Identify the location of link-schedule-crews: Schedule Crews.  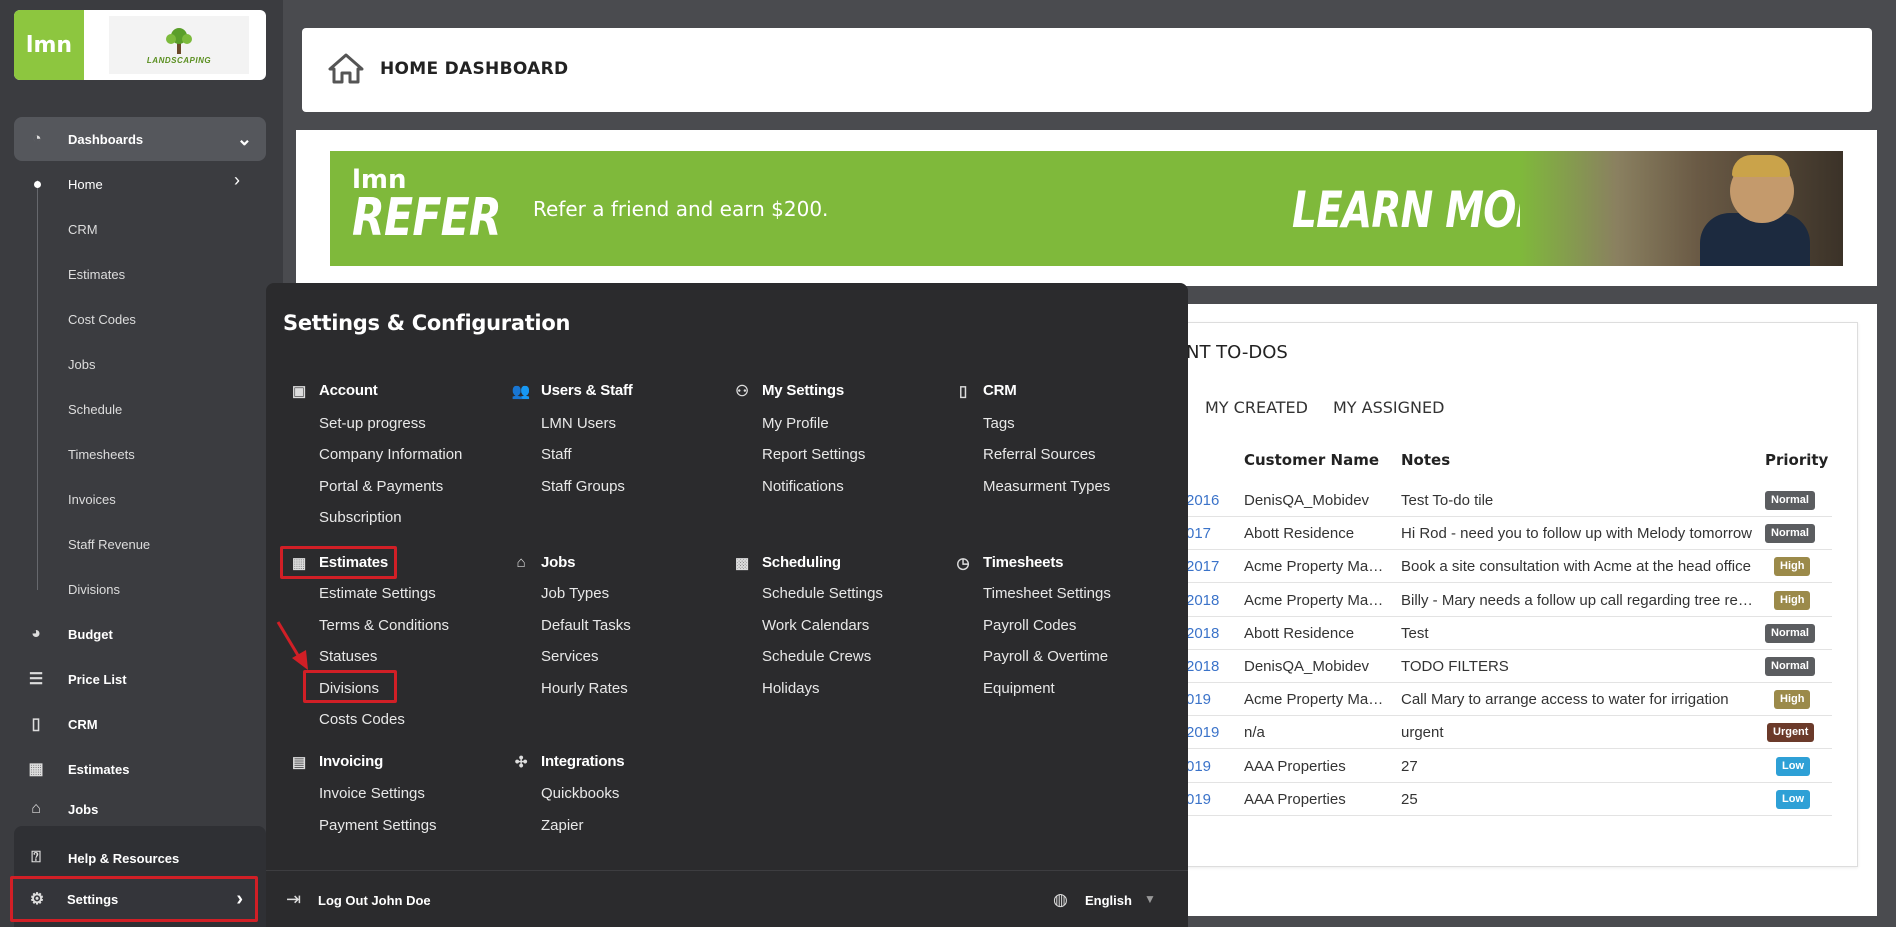
(816, 656).